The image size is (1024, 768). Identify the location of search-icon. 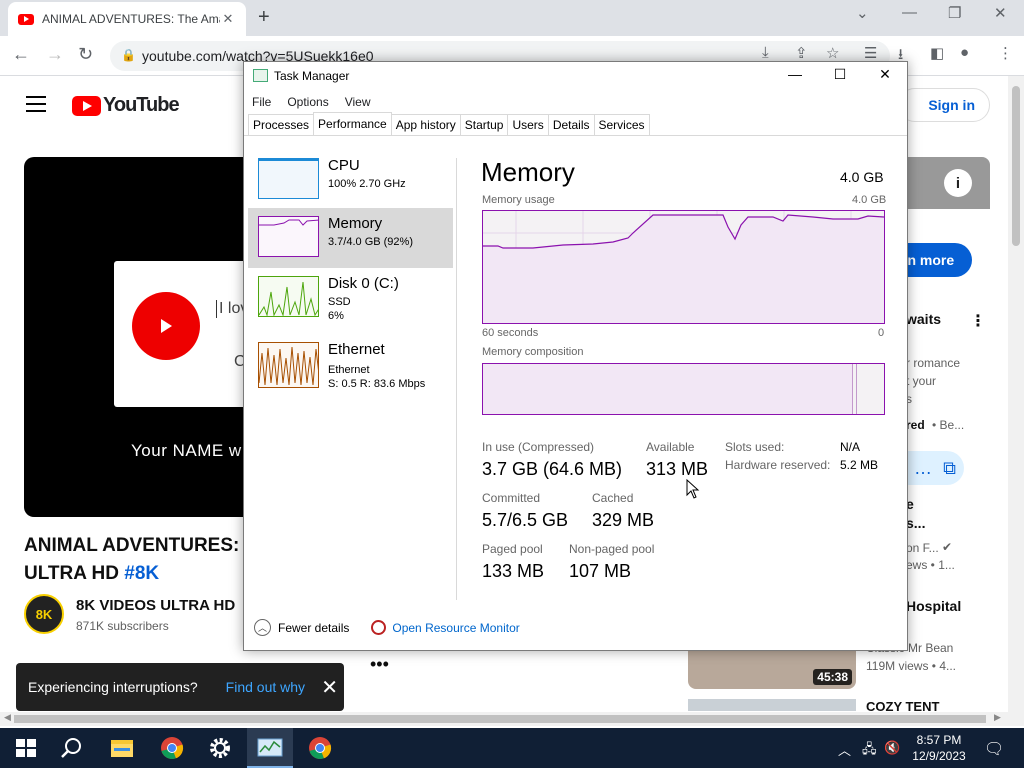
(72, 748).